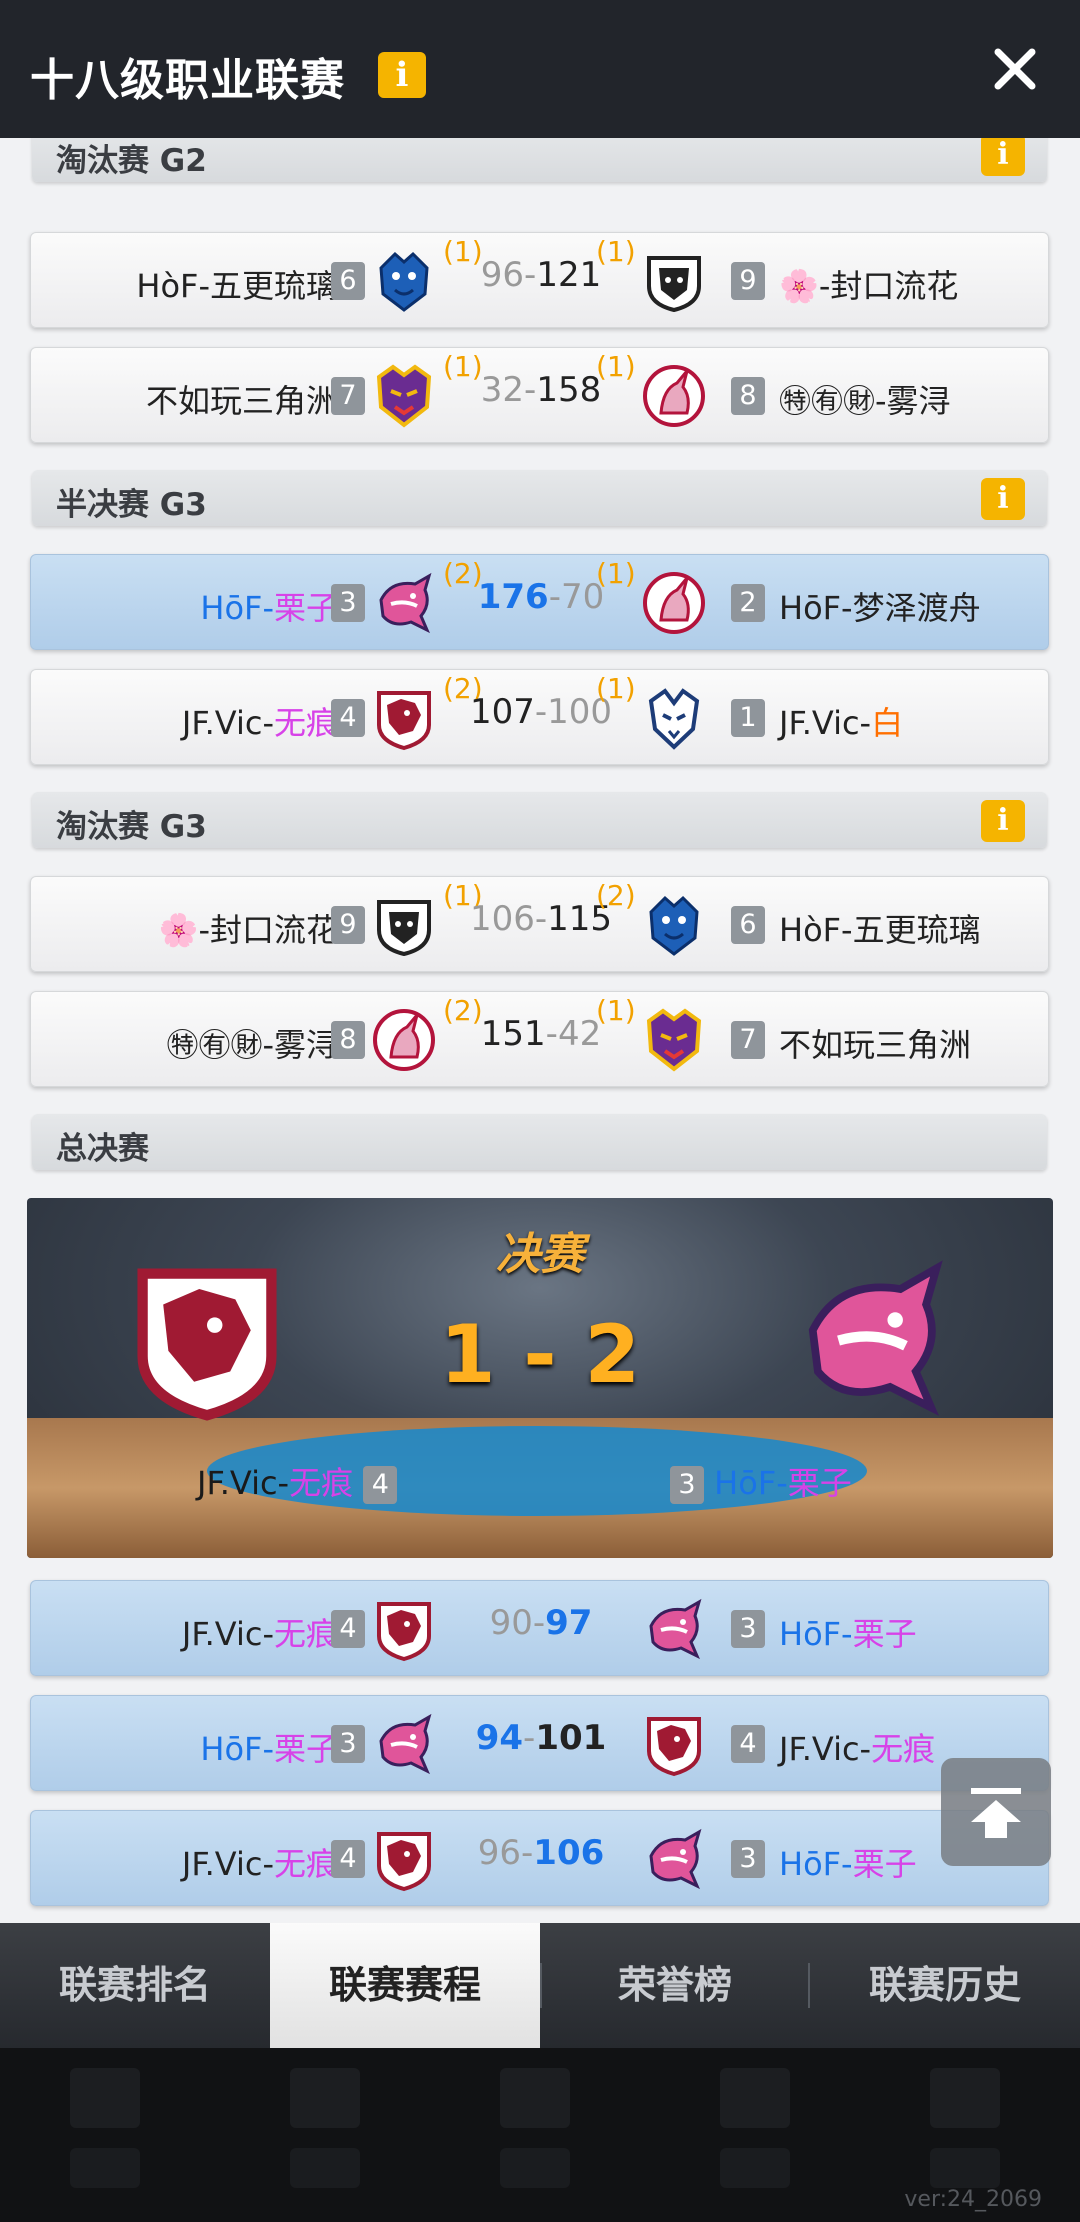 The image size is (1080, 2222). What do you see at coordinates (748, 925) in the screenshot?
I see `right-seed-badge: 6` at bounding box center [748, 925].